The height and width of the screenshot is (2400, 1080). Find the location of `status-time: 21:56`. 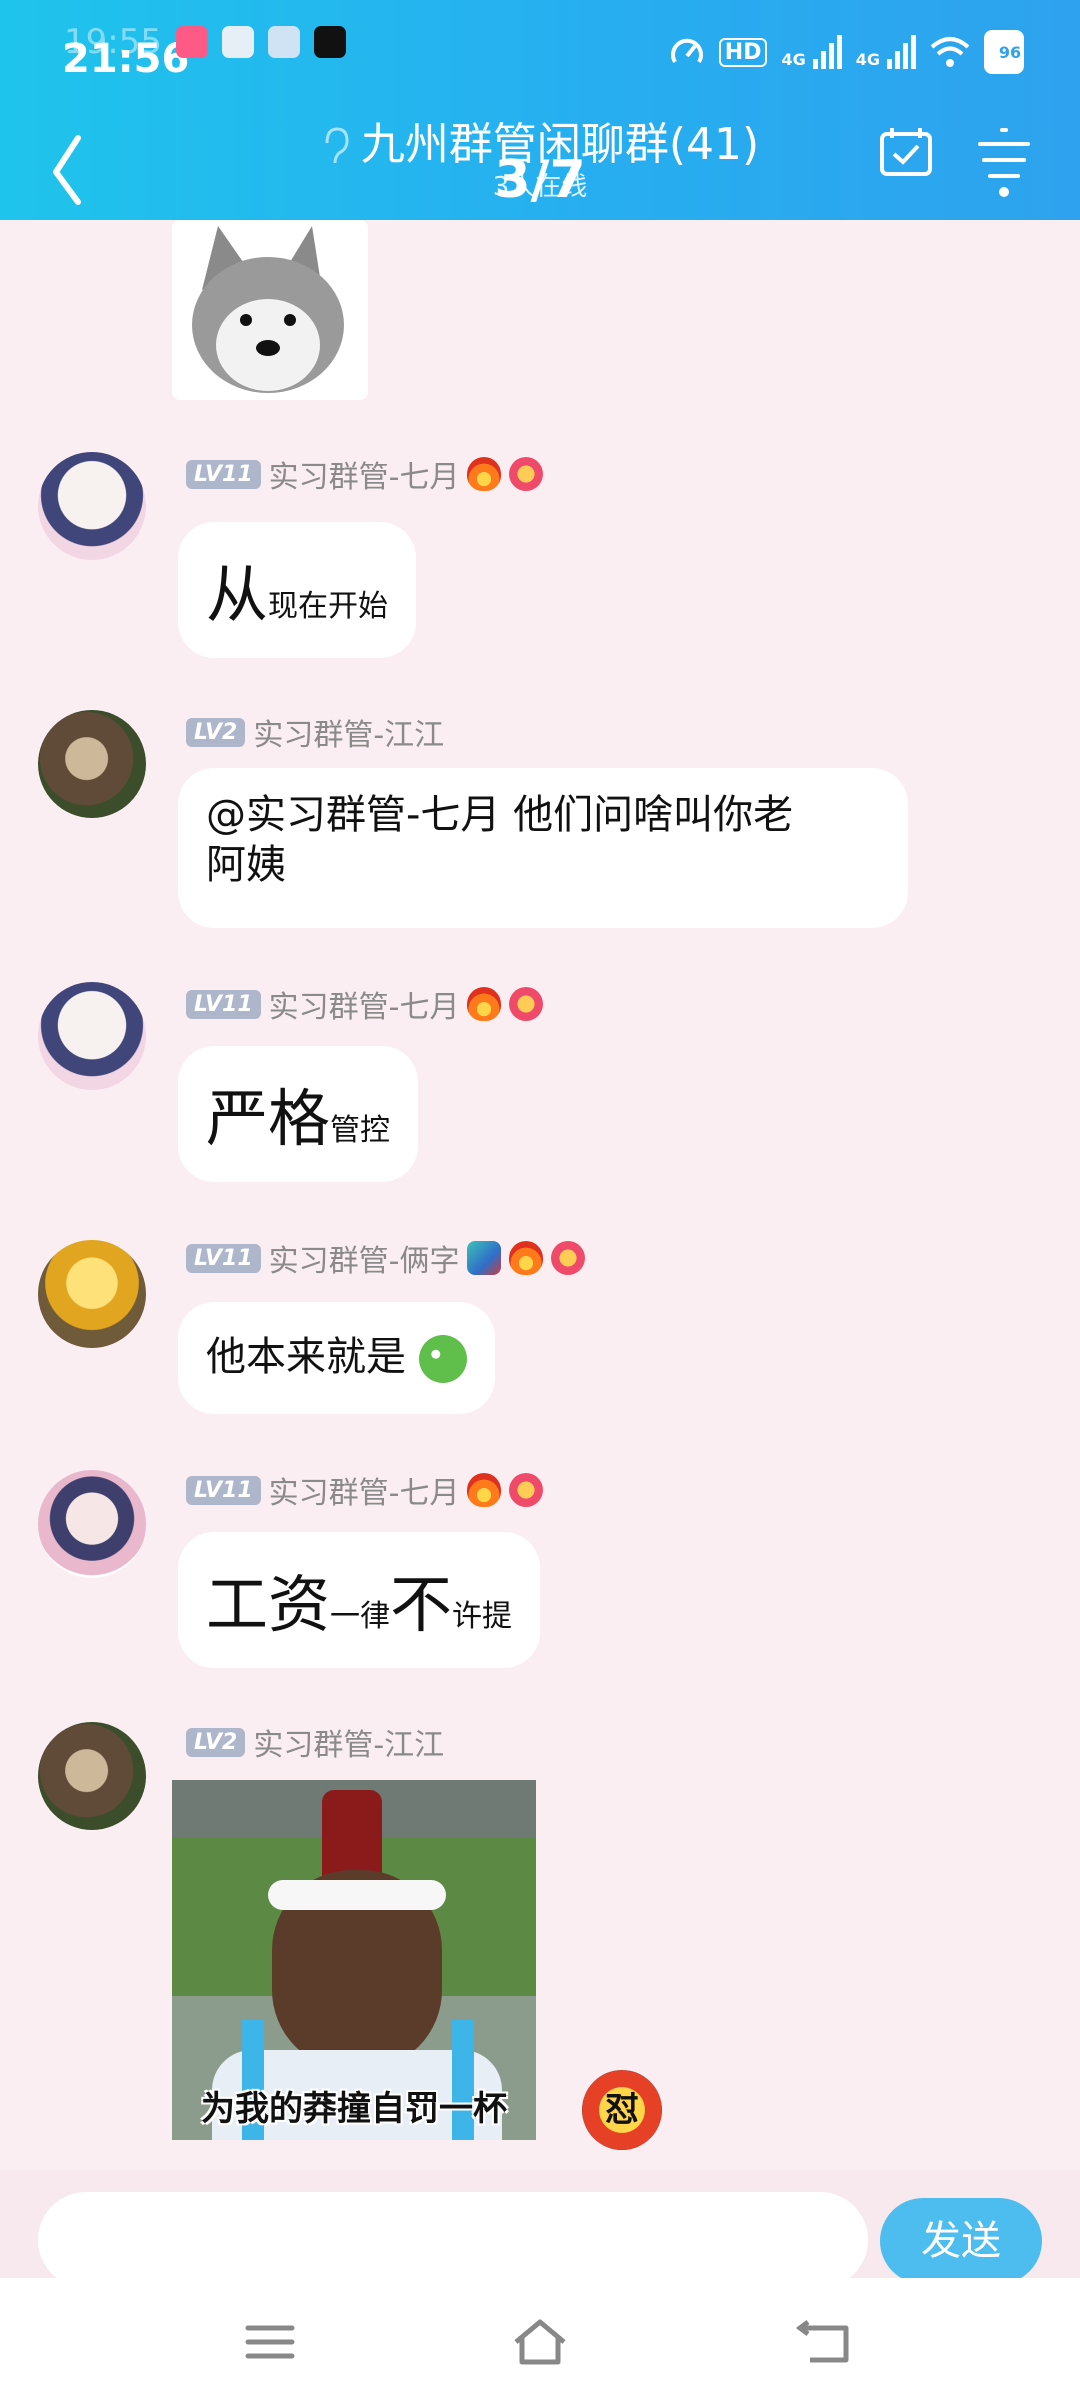

status-time: 21:56 is located at coordinates (126, 59).